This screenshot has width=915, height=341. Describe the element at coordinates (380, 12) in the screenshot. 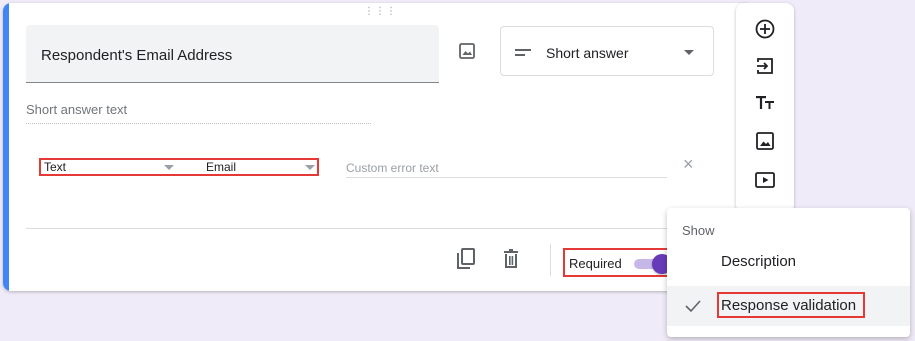

I see `drag-handle-icon: ⋮⋮⋮` at that location.